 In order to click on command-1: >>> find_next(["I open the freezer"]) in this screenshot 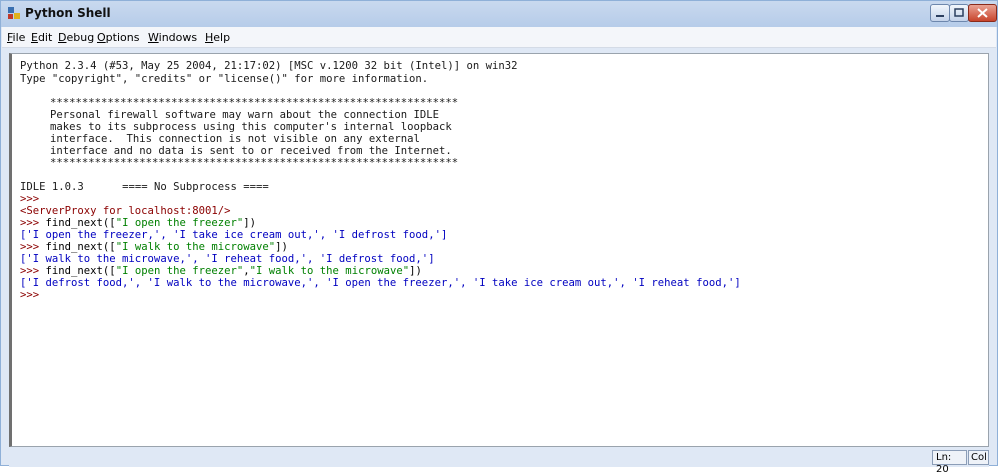, I will do `click(138, 223)`.